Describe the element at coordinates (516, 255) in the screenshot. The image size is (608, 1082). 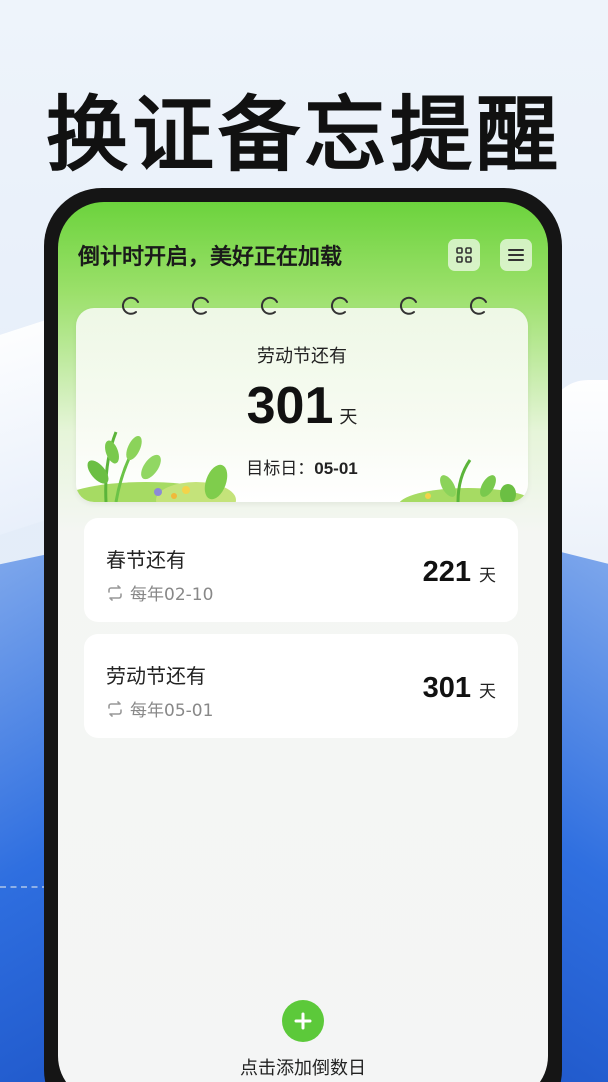
I see `menu-icon` at that location.